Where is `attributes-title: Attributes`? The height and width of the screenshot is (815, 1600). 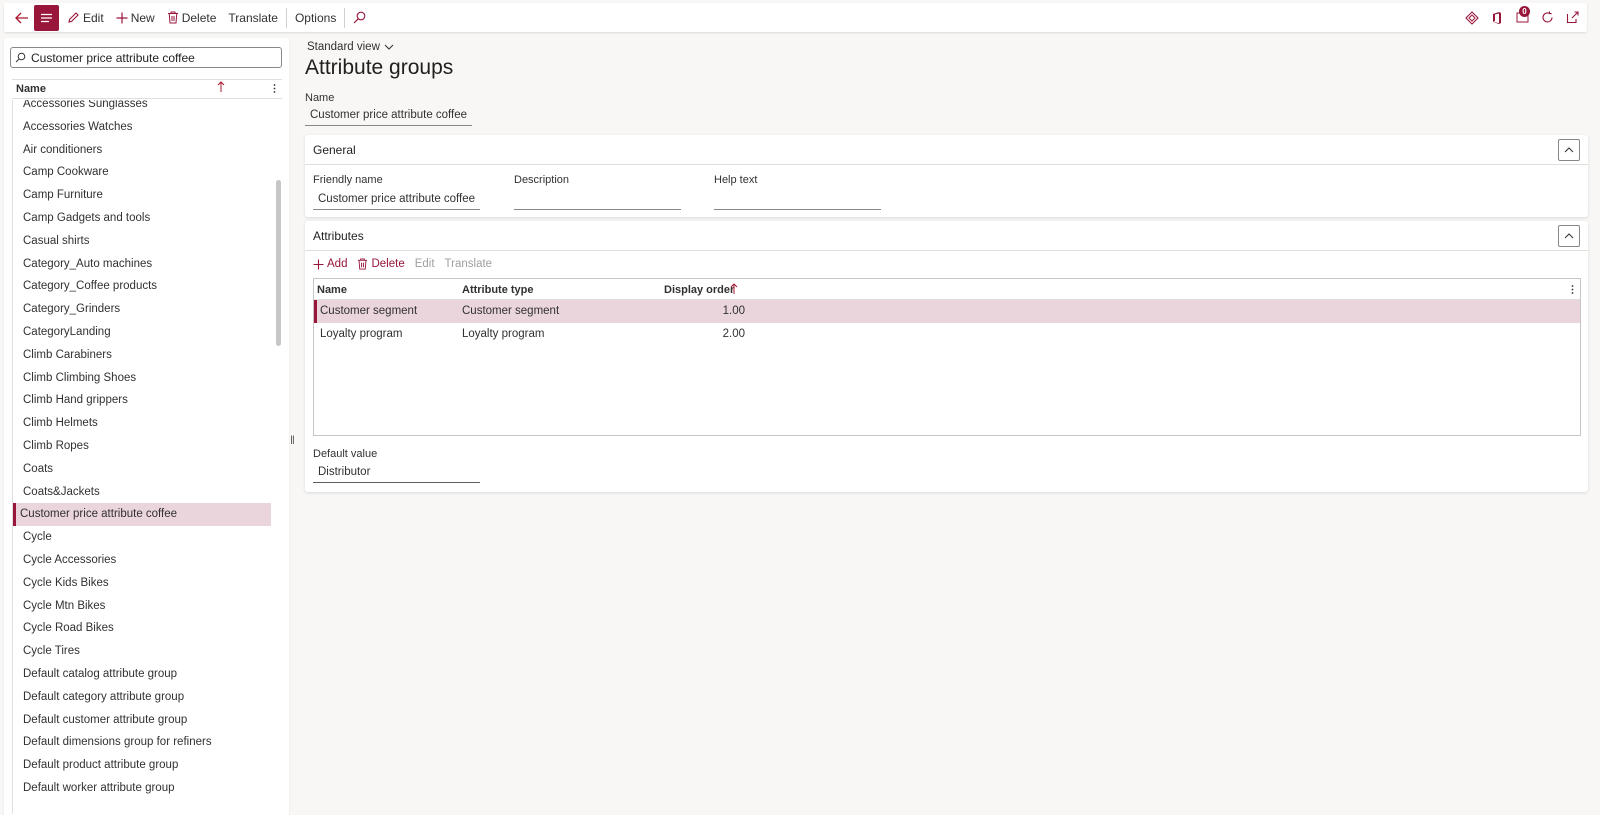 attributes-title: Attributes is located at coordinates (338, 235).